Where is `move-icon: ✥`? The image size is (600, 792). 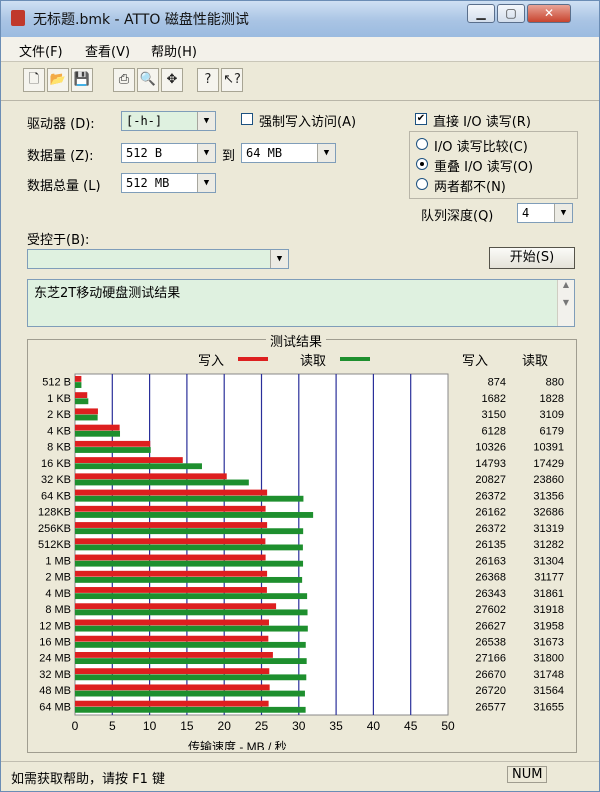 move-icon: ✥ is located at coordinates (172, 80).